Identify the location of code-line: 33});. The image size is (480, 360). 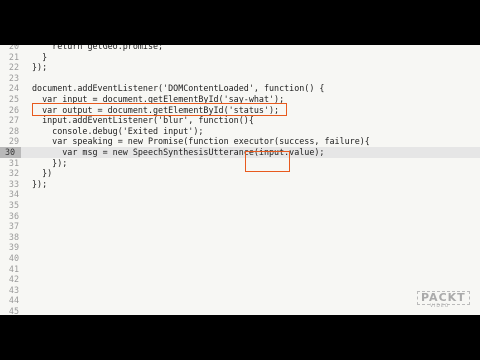
(240, 184).